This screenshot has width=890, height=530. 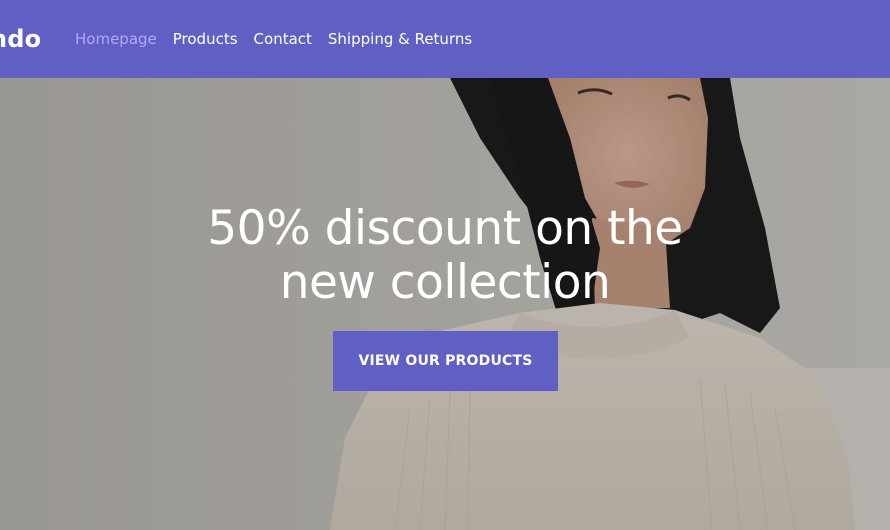 I want to click on hero-title: 50% discount on the new collection, so click(x=445, y=256).